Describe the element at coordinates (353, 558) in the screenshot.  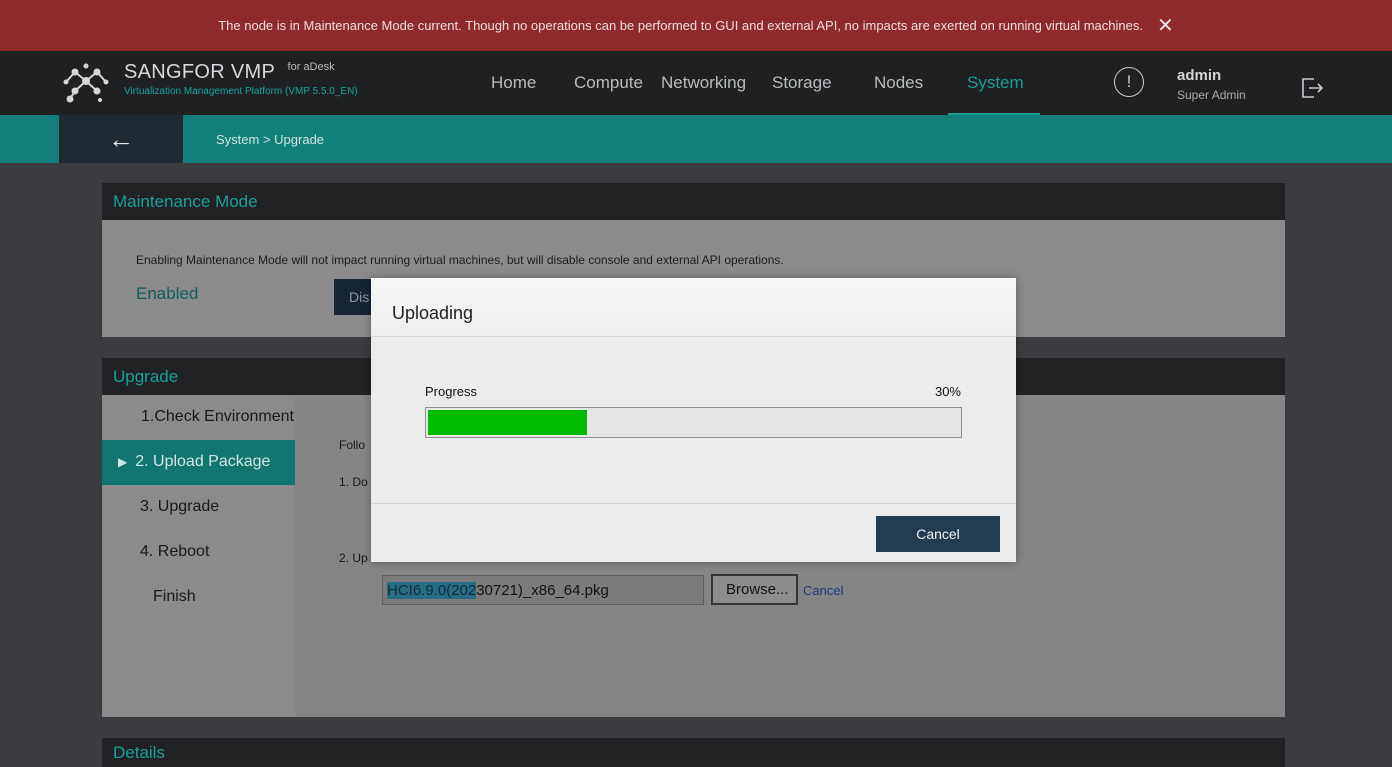
I see `step2-text: 2. Up` at that location.